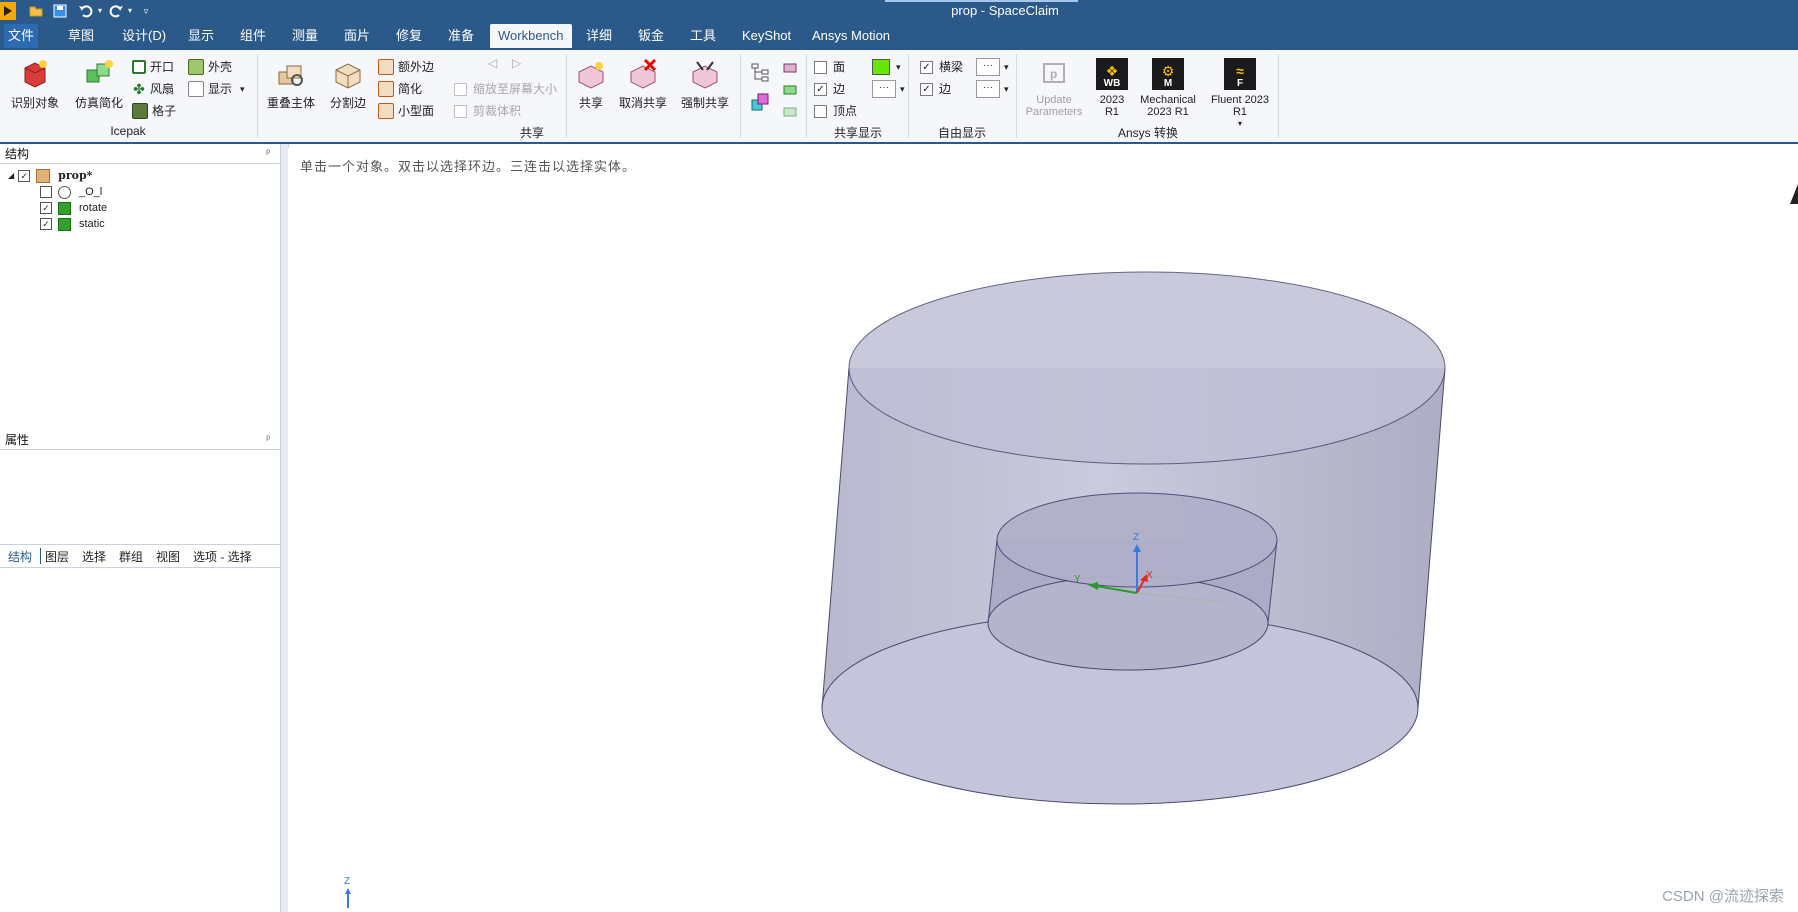  Describe the element at coordinates (1794, 194) in the screenshot. I see `view-cube-edge-icon` at that location.